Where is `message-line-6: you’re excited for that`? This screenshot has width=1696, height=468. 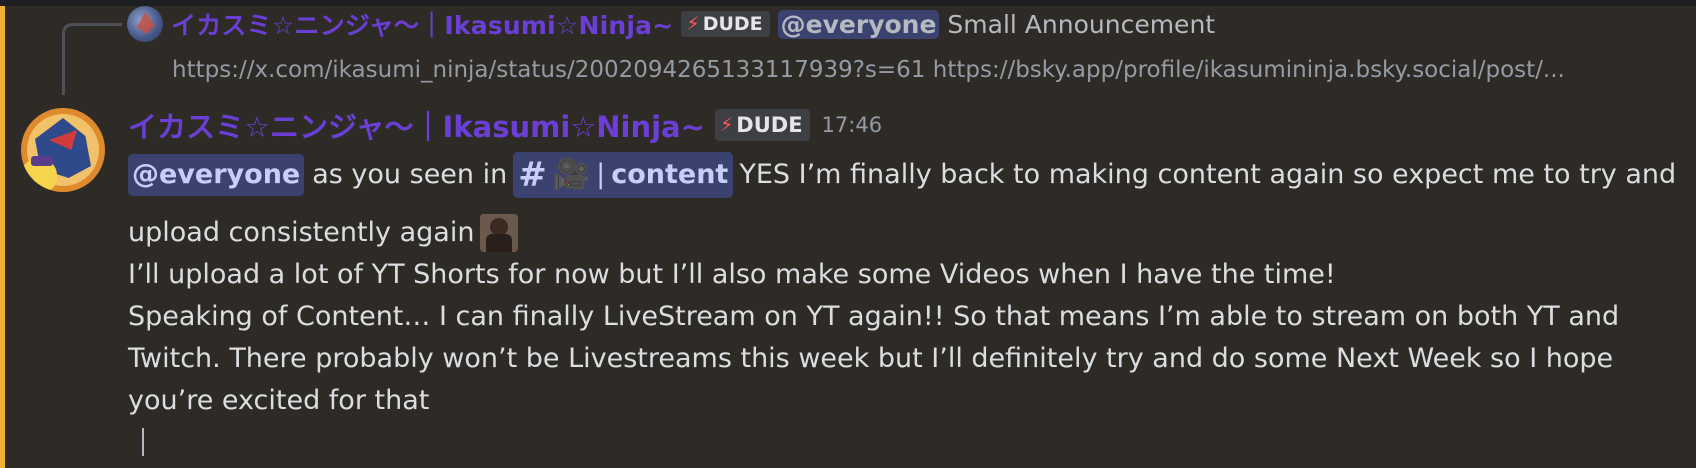
message-line-6: you’re excited for that is located at coordinates (279, 400).